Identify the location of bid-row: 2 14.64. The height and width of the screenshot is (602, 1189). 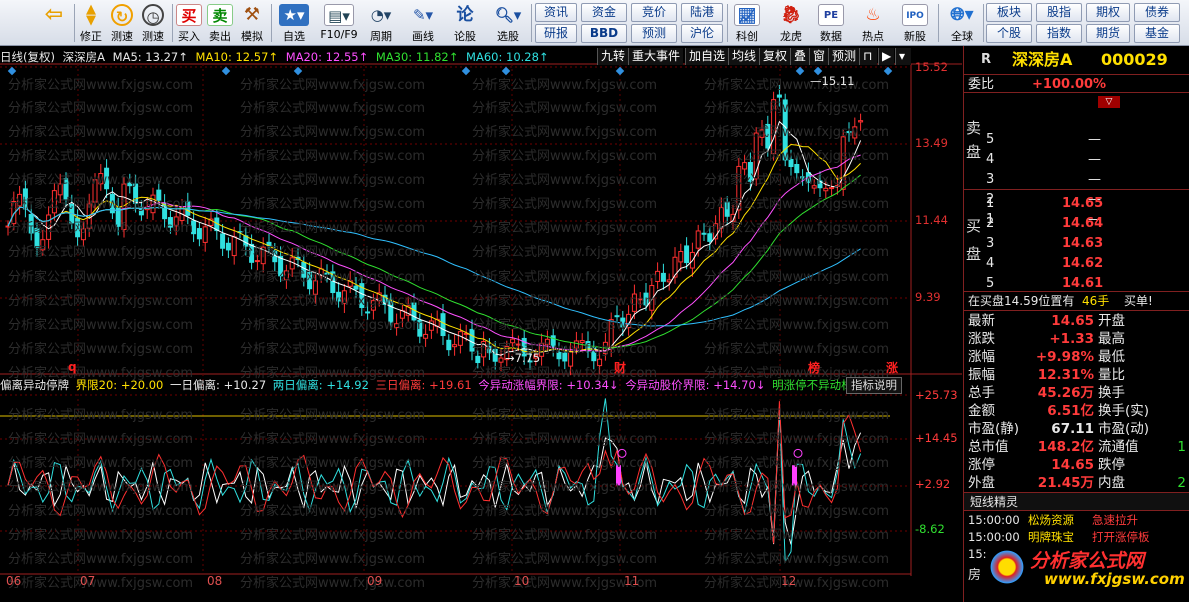
(1076, 223).